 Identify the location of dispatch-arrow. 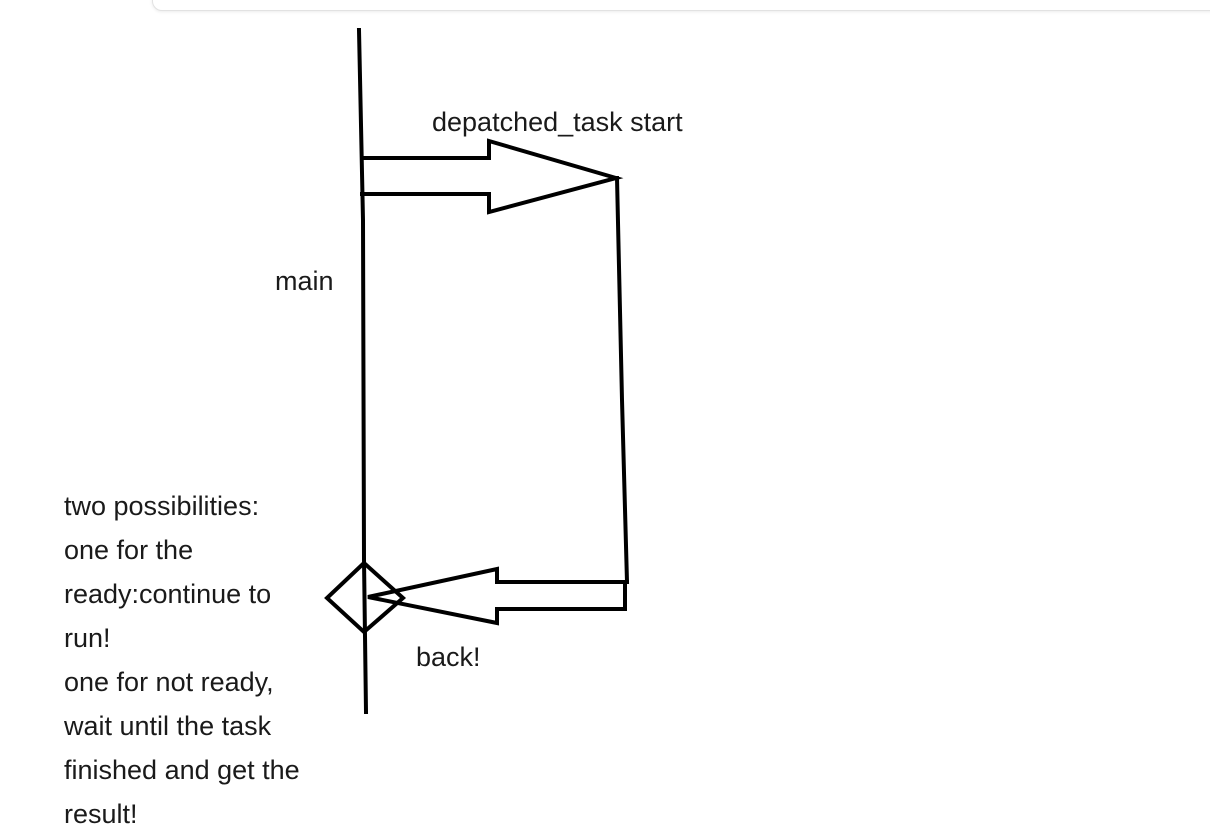
(492, 176).